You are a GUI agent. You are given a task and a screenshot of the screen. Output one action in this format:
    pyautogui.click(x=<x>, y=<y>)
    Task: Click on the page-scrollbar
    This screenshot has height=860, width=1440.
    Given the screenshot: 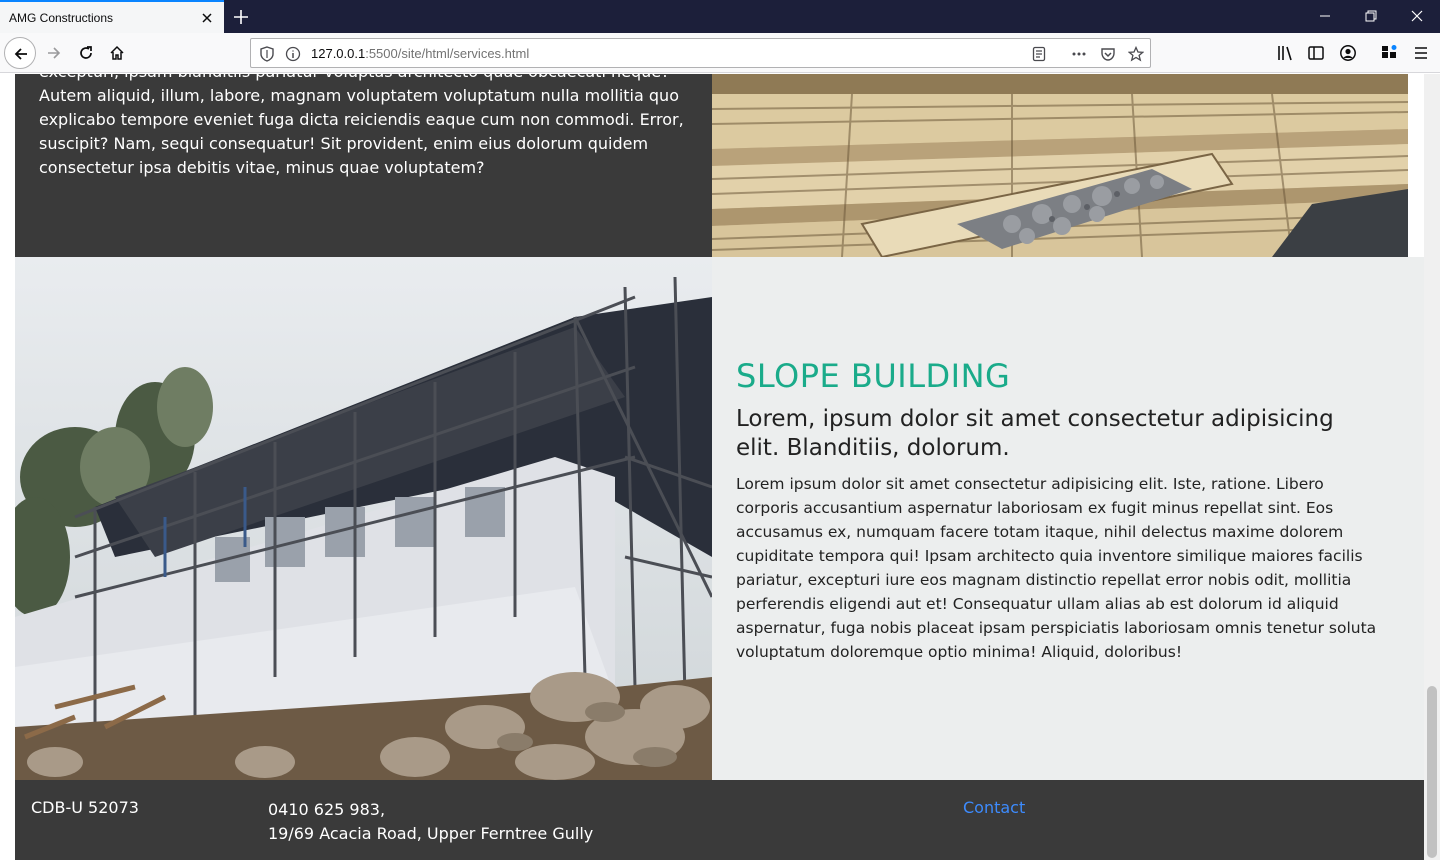 What is the action you would take?
    pyautogui.click(x=1432, y=467)
    